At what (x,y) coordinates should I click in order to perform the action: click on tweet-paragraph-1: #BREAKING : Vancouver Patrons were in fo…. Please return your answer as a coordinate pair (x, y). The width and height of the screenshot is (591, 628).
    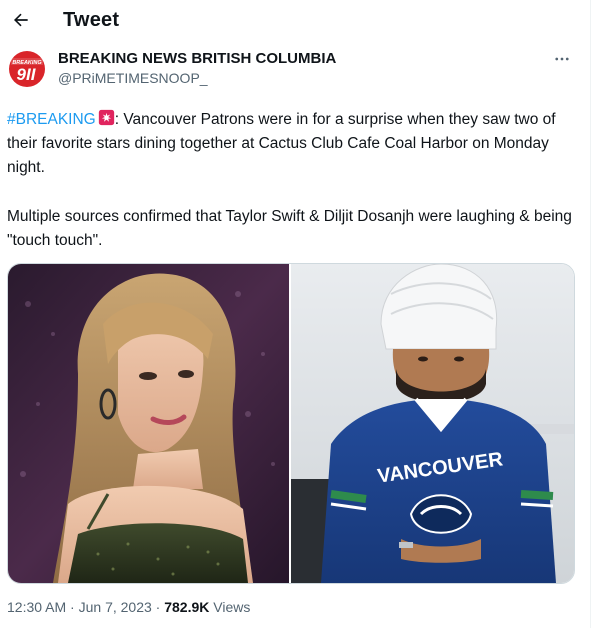
    Looking at the image, I should click on (294, 144).